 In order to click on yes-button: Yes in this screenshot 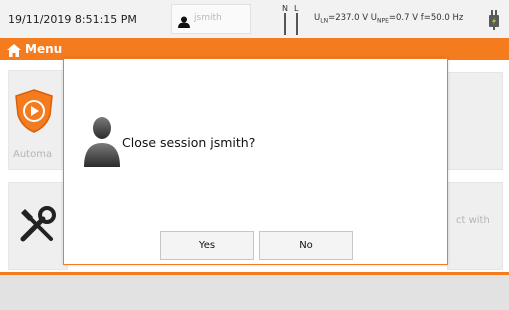, I will do `click(207, 245)`.